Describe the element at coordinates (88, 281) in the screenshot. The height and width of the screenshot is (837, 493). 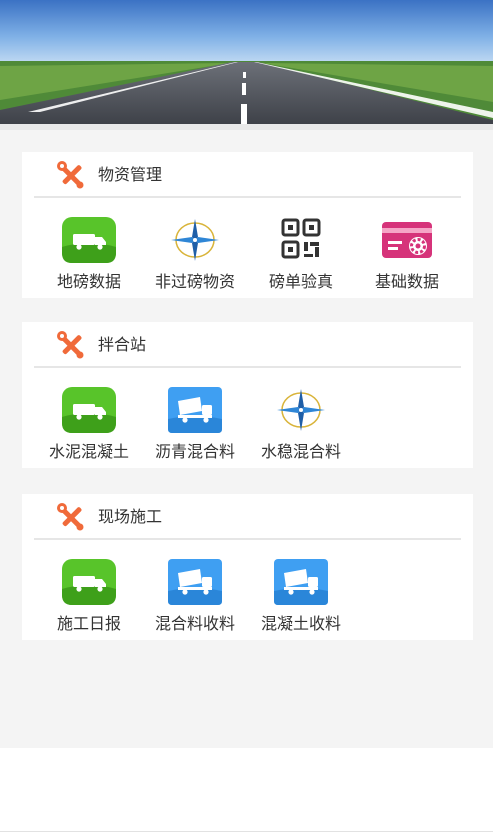
I see `menu-item-label: 地磅数据` at that location.